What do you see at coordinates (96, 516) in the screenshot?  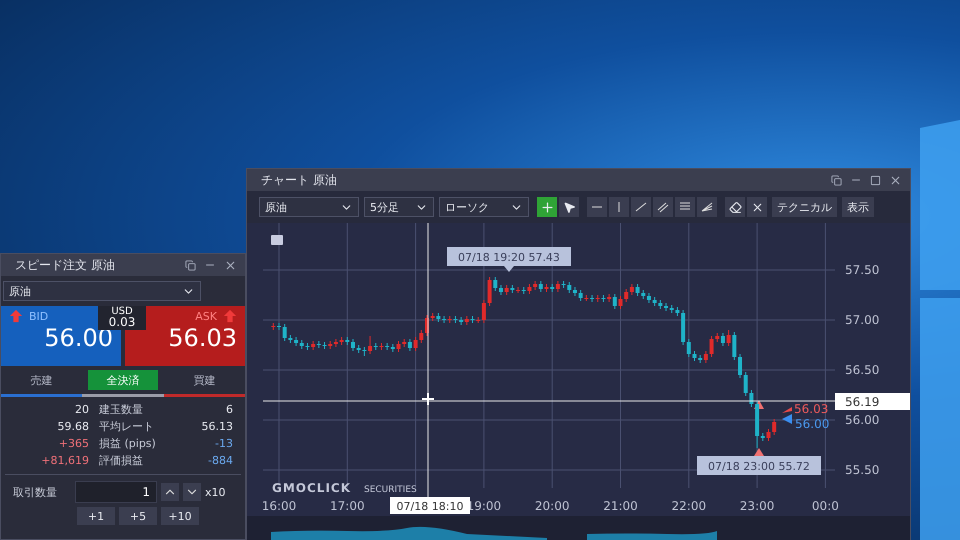 I see `increment-button: +1` at bounding box center [96, 516].